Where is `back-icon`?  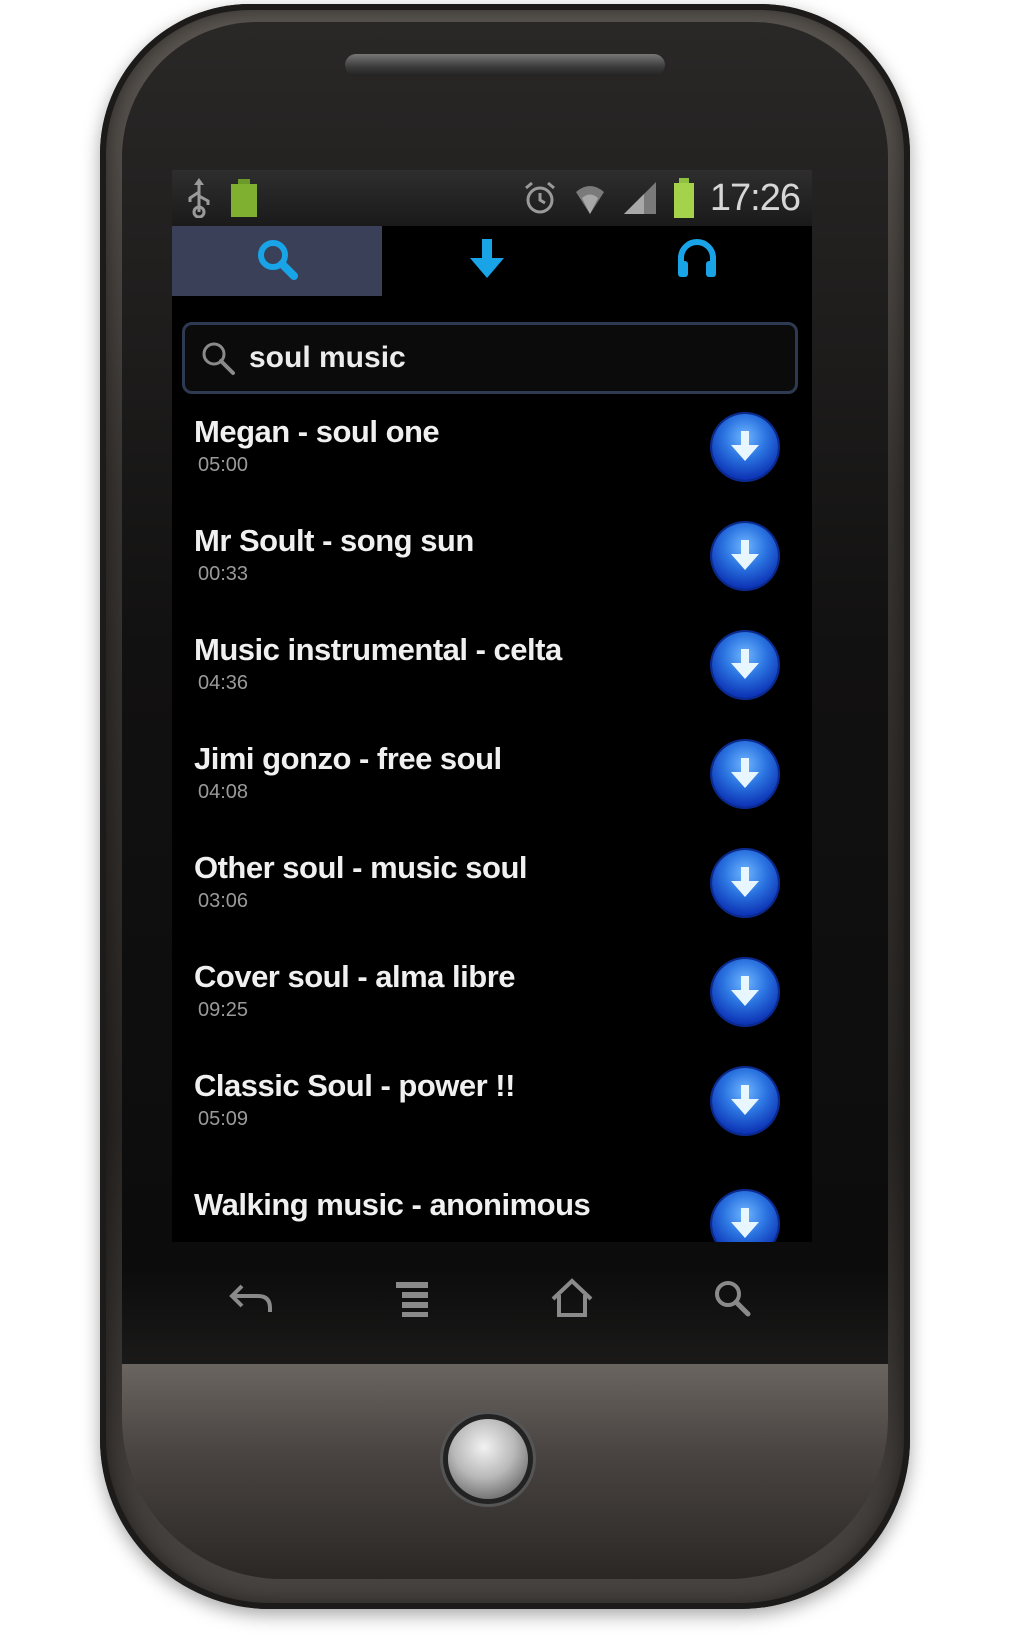
back-icon is located at coordinates (250, 1298).